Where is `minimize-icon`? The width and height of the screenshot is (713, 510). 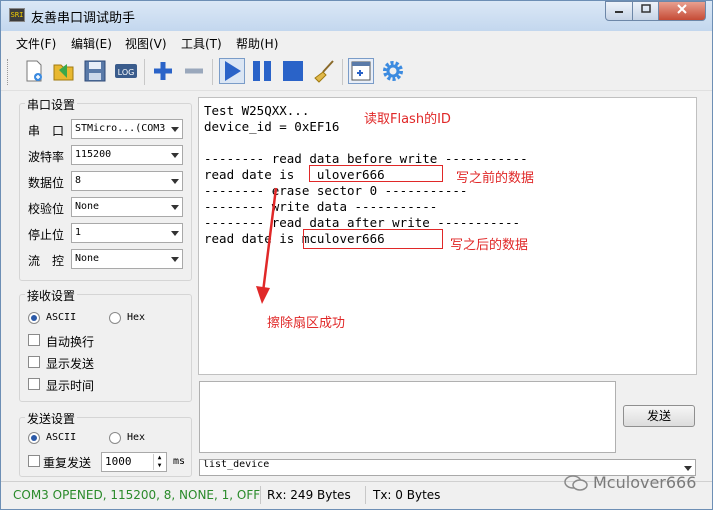
minimize-icon is located at coordinates (619, 12).